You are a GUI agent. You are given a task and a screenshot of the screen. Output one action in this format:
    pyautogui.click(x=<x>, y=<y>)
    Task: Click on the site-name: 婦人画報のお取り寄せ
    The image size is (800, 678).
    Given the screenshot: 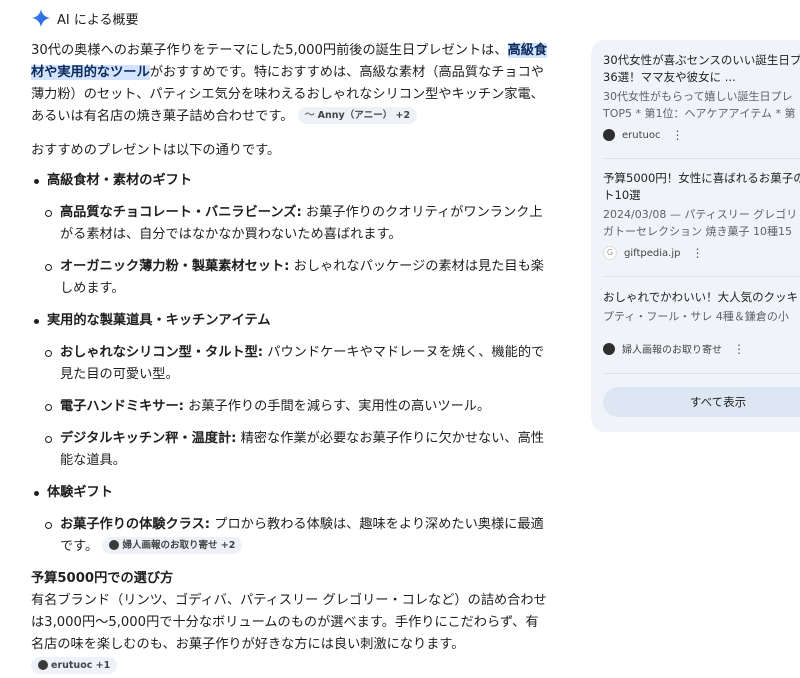 What is the action you would take?
    pyautogui.click(x=672, y=350)
    